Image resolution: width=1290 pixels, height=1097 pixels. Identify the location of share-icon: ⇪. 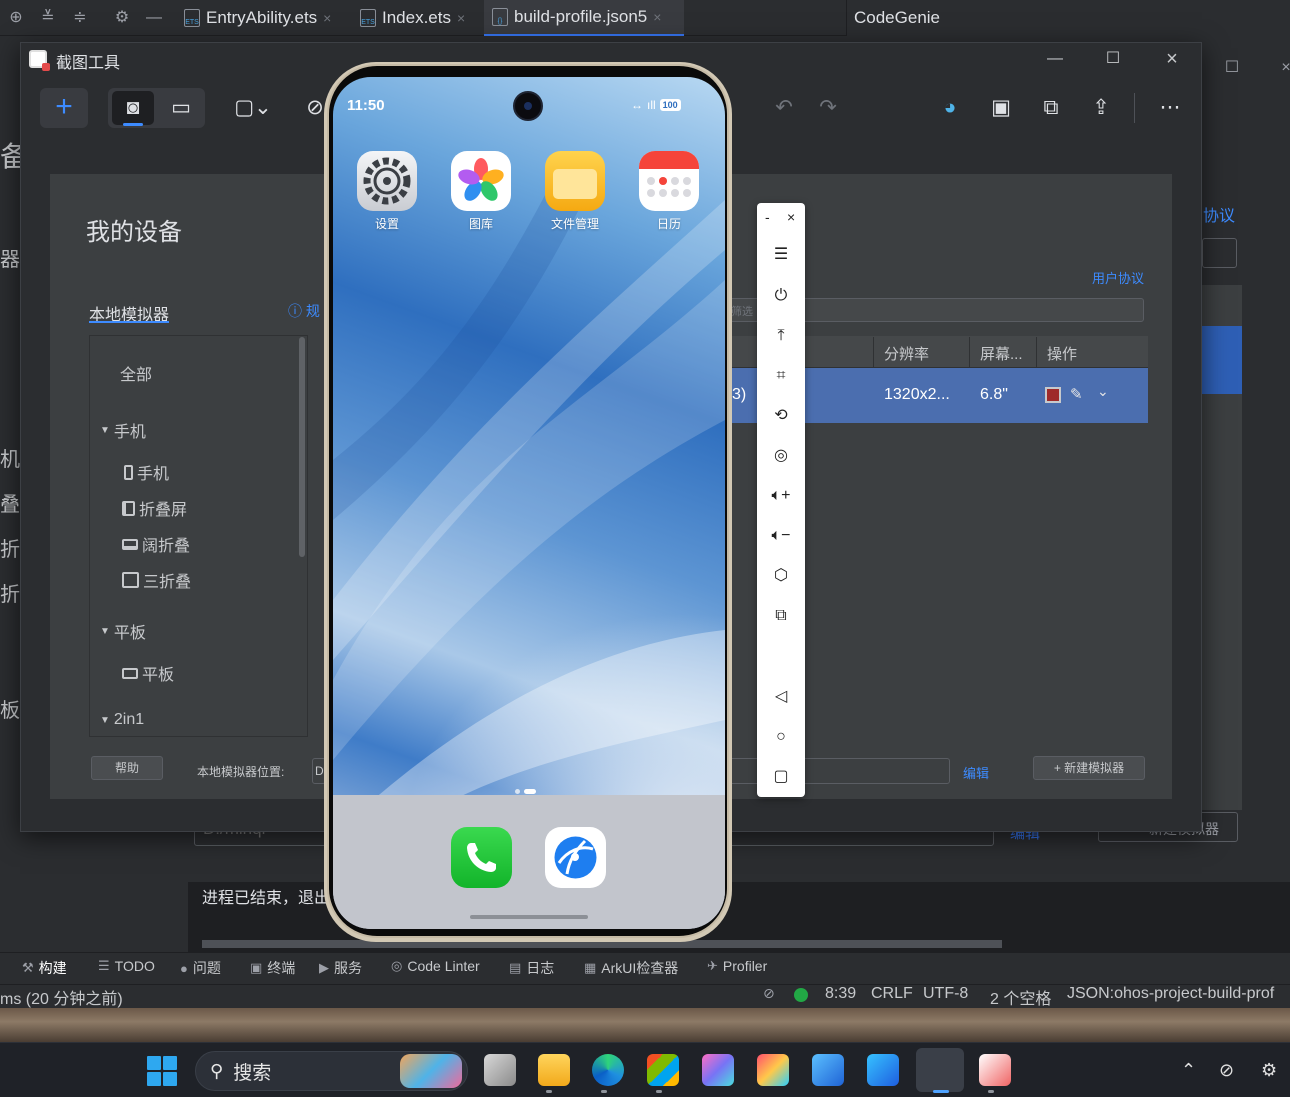
(1101, 108).